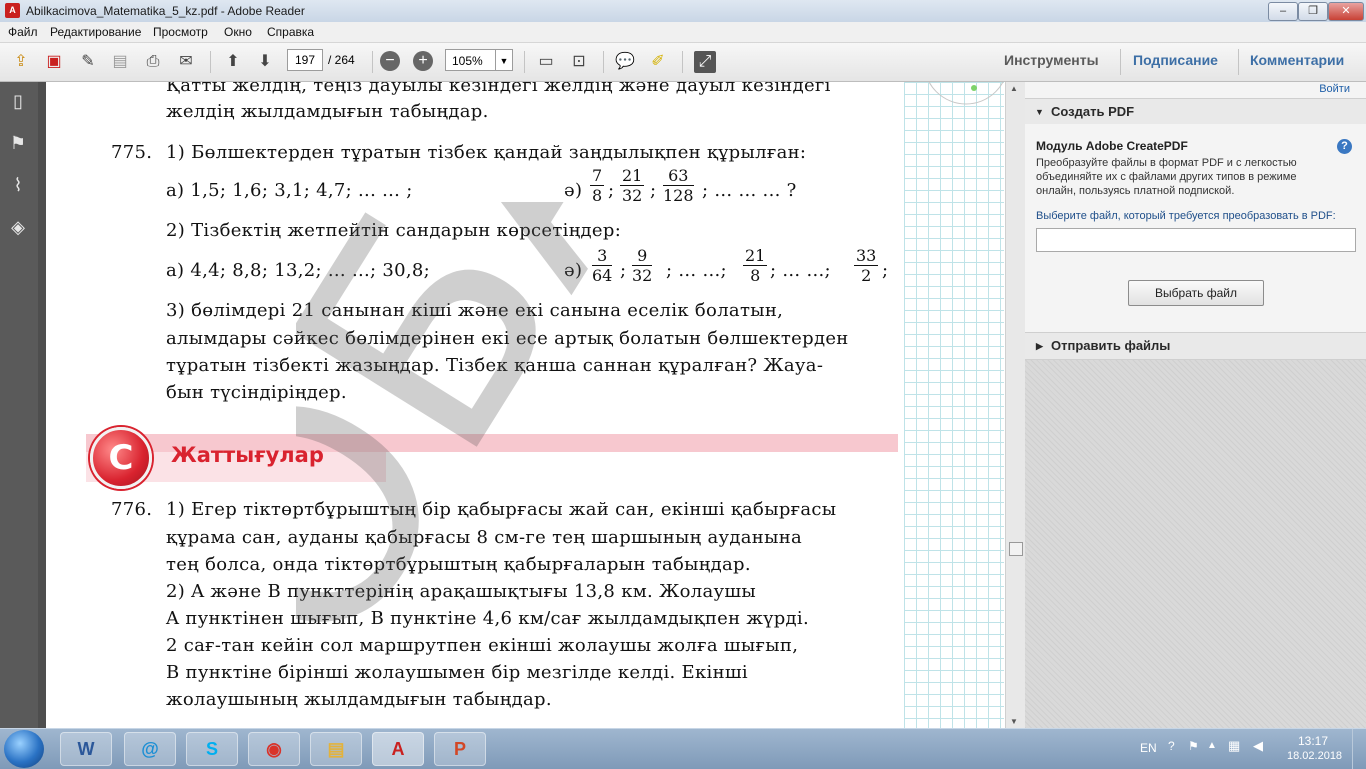 The height and width of the screenshot is (769, 1366). I want to click on start-button, so click(24, 749).